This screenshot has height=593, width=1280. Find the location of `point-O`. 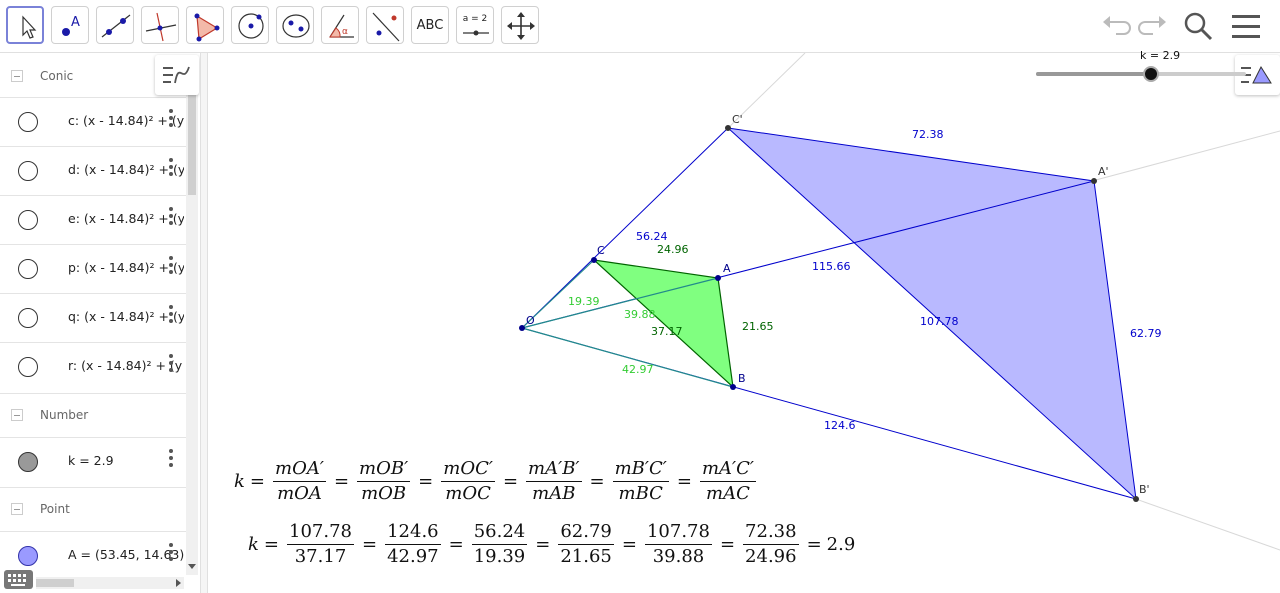

point-O is located at coordinates (522, 328).